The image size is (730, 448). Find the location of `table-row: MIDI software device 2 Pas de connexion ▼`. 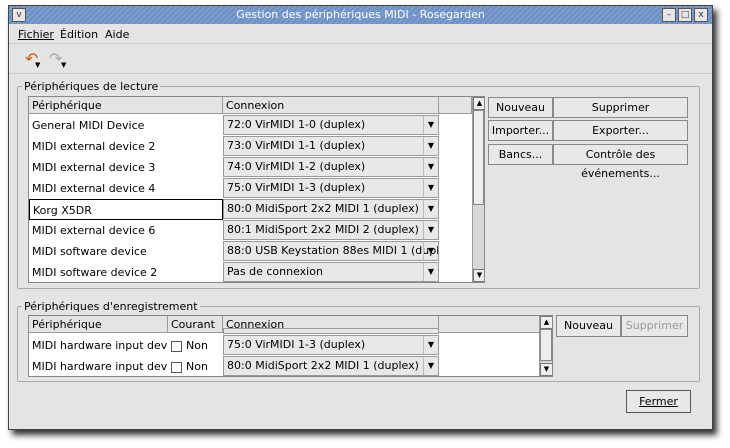

table-row: MIDI software device 2 Pas de connexion ▼ is located at coordinates (250, 272).